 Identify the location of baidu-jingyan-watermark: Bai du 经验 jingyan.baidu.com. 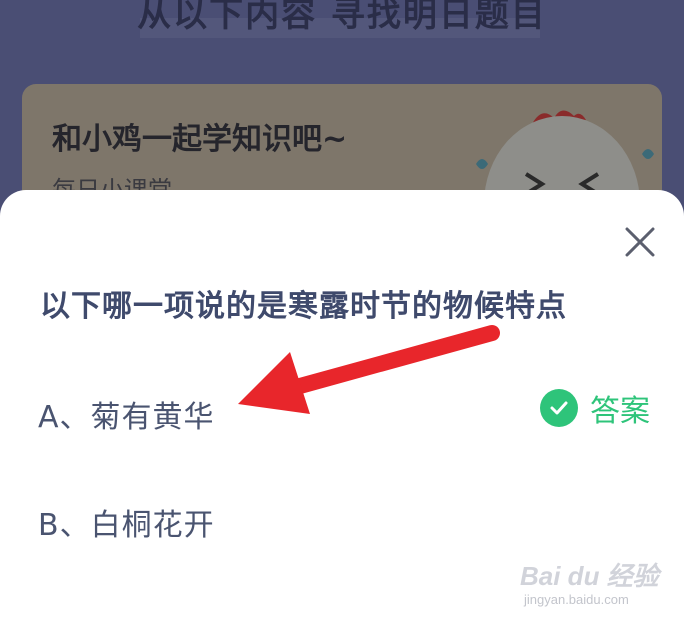
(595, 584).